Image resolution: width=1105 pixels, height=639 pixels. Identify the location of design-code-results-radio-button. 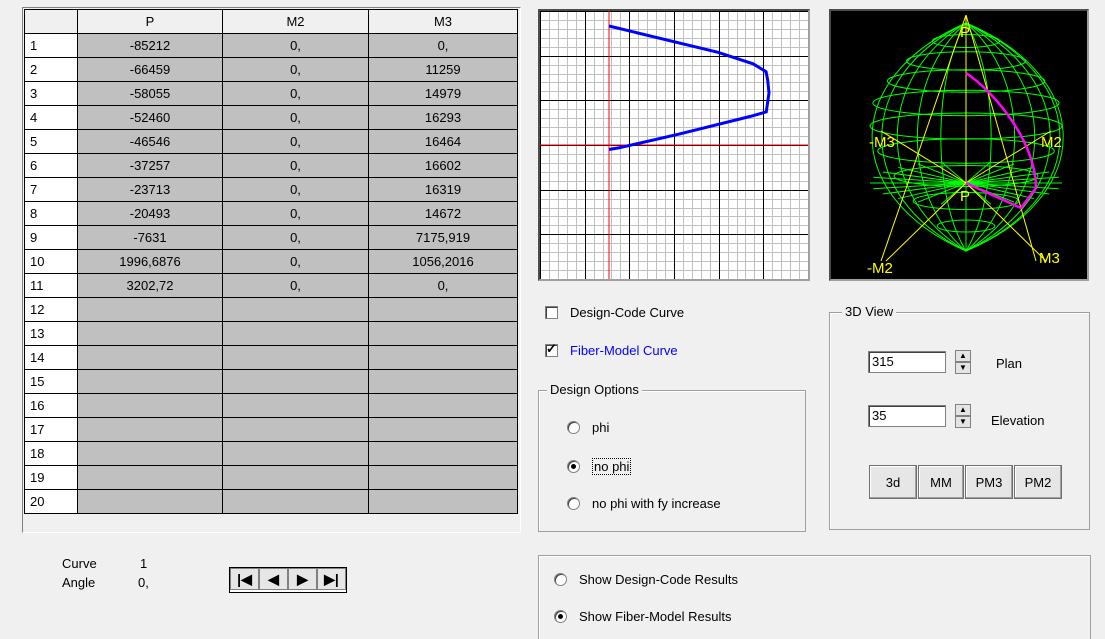
(560, 579).